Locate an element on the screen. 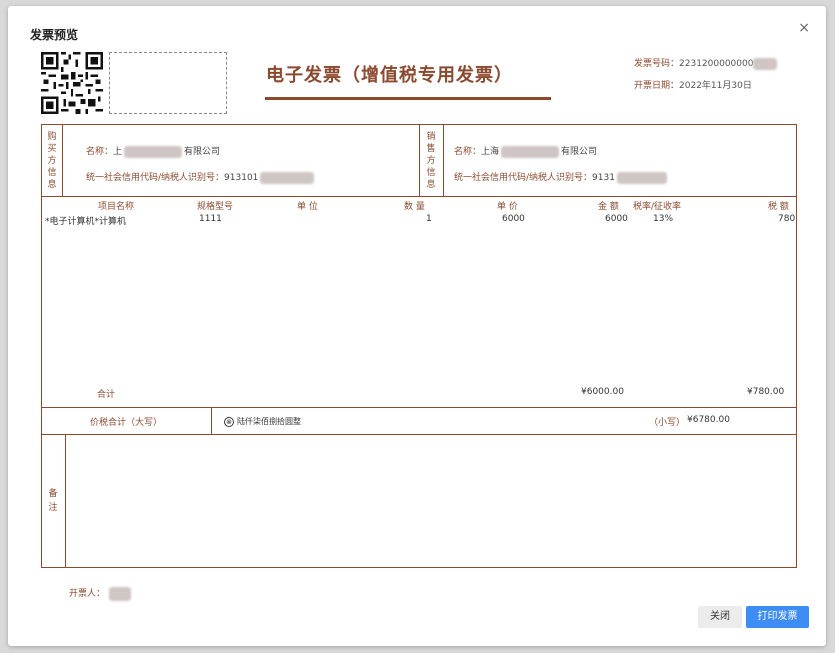 This screenshot has height=653, width=835. invoice-number-label: 发票号码： is located at coordinates (657, 64).